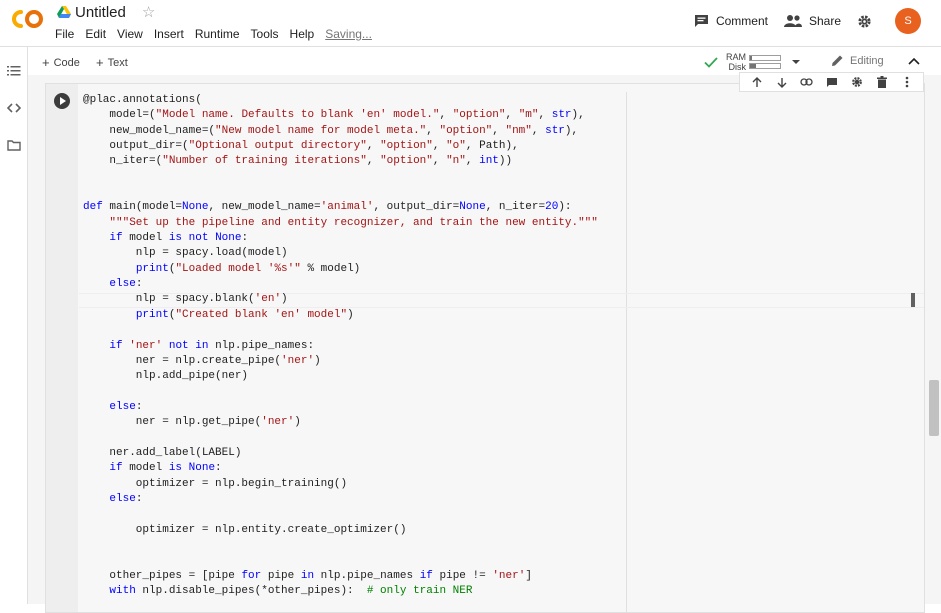 The width and height of the screenshot is (941, 613). Describe the element at coordinates (484, 61) in the screenshot. I see `notebook-toolbar: + Code + Text RAM Disk Editing` at that location.